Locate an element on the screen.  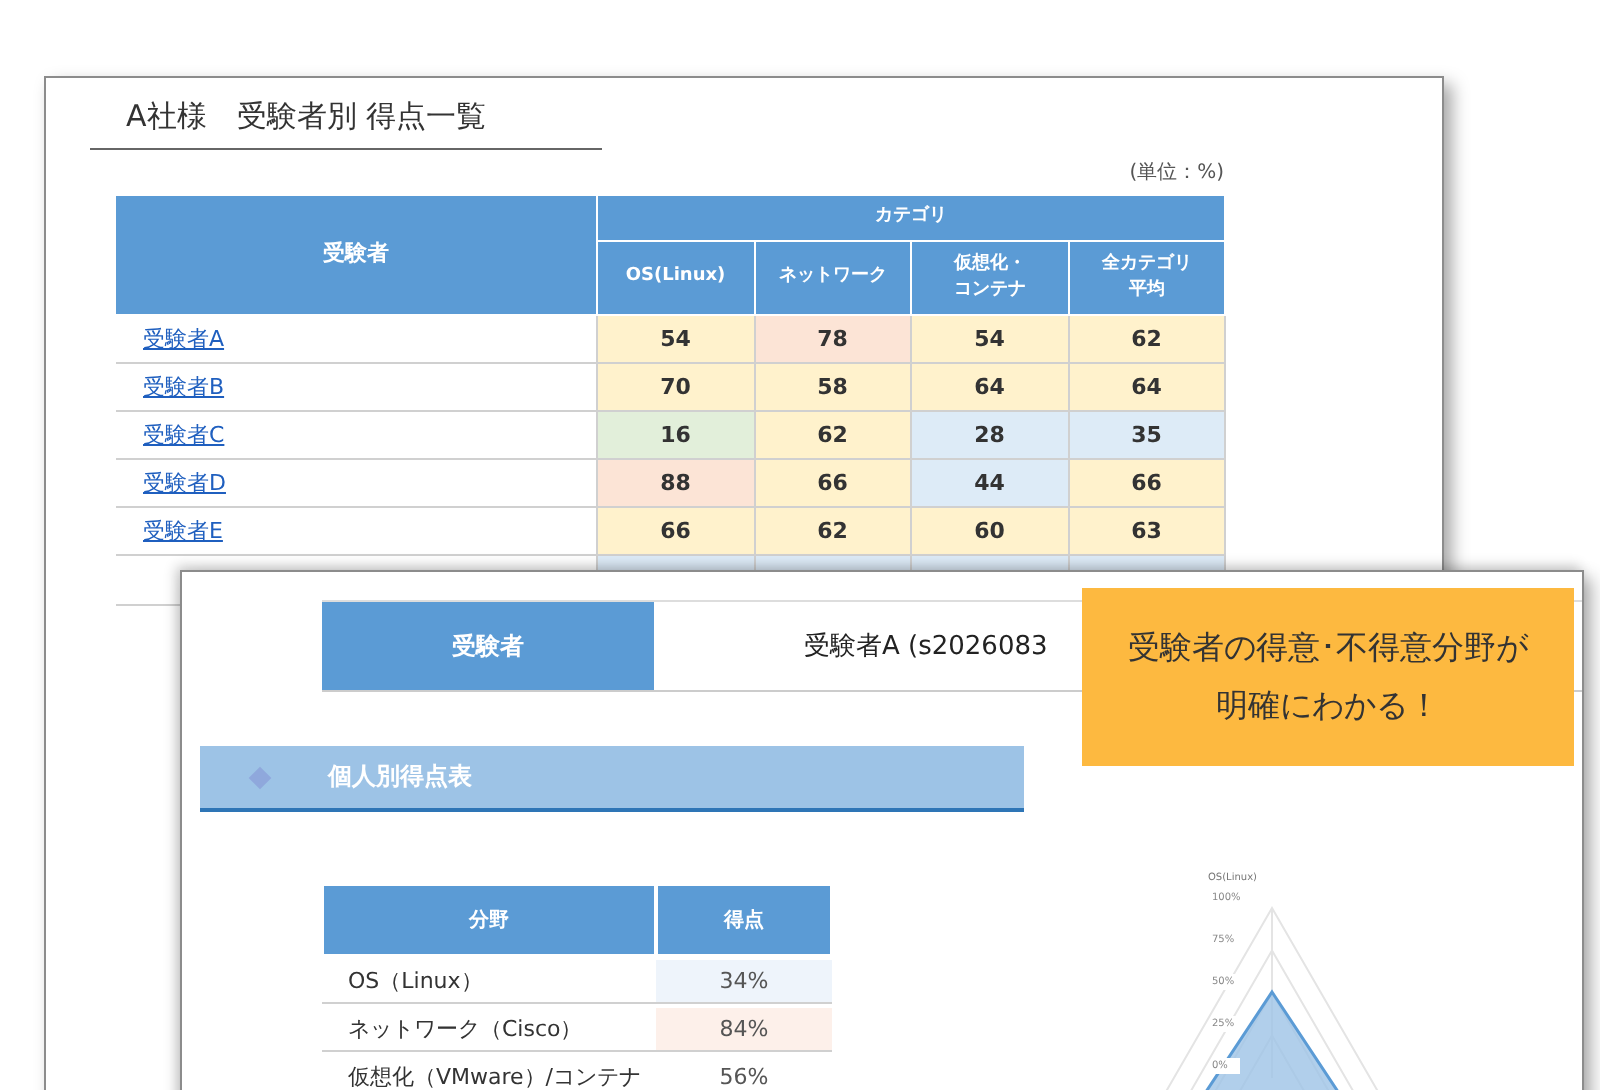
header-label: 平均 is located at coordinates (1146, 291).